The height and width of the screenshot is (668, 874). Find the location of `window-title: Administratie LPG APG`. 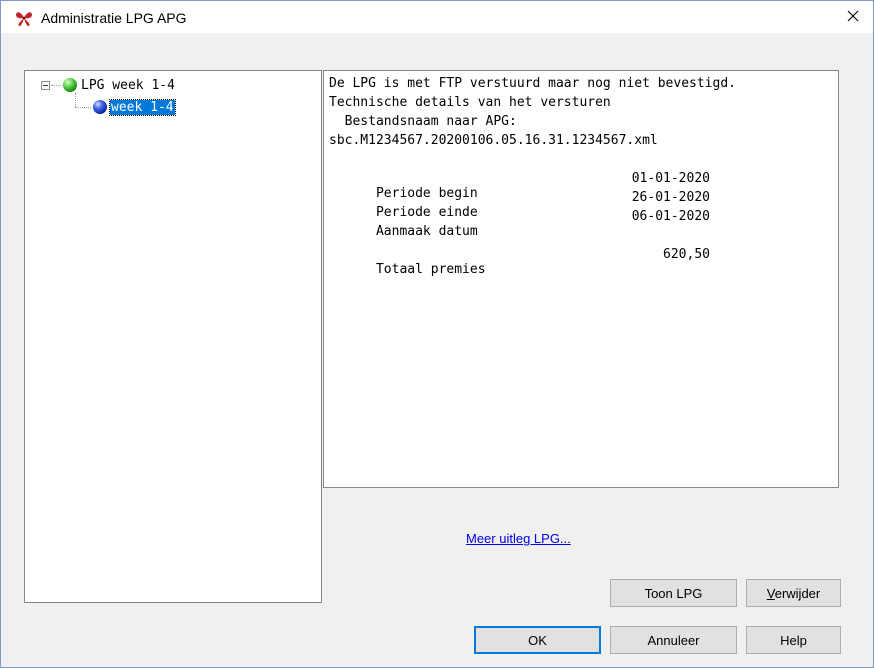

window-title: Administratie LPG APG is located at coordinates (114, 18).